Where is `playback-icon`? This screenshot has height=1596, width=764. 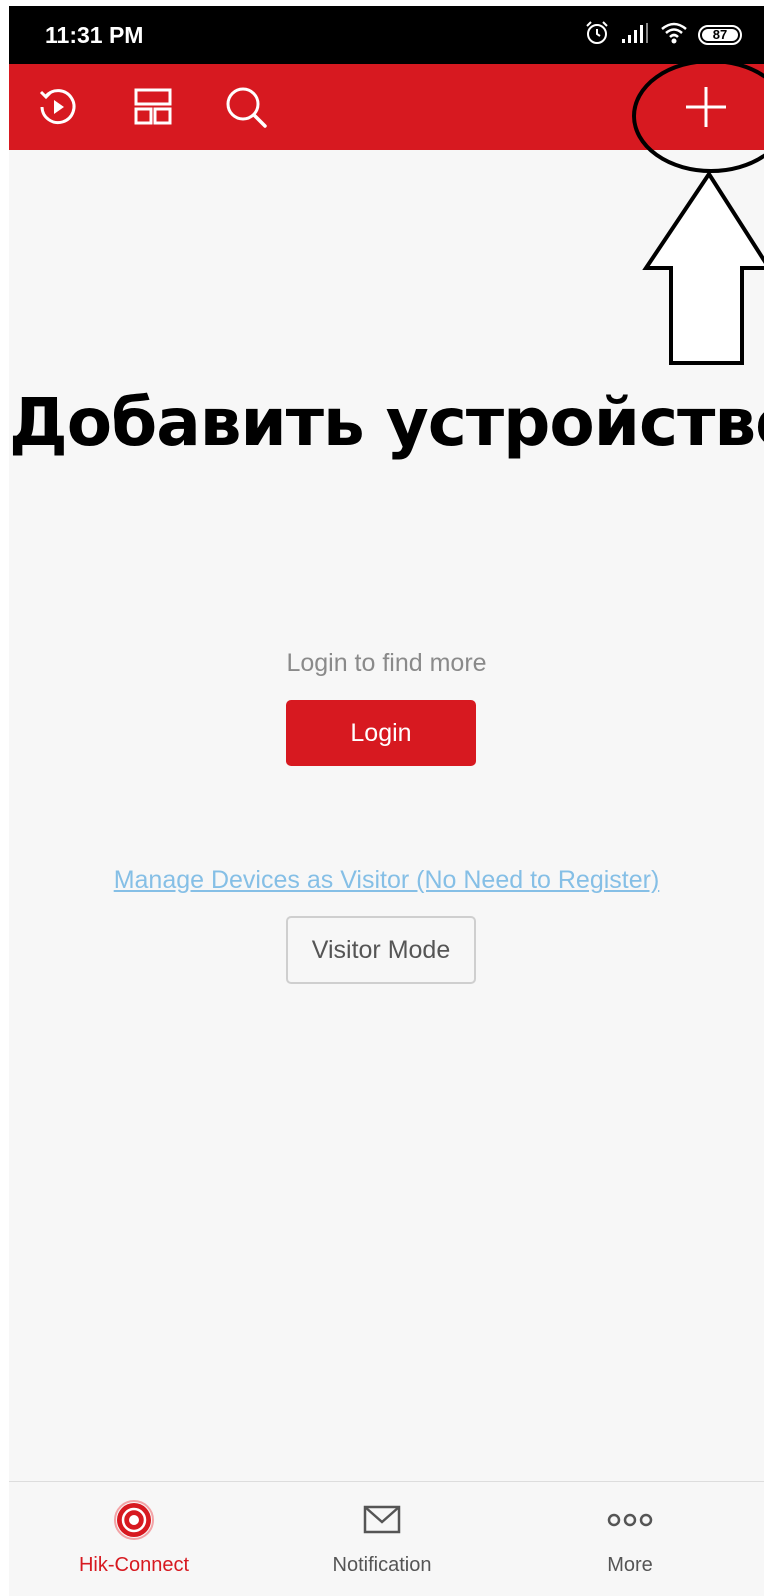
playback-icon is located at coordinates (58, 107).